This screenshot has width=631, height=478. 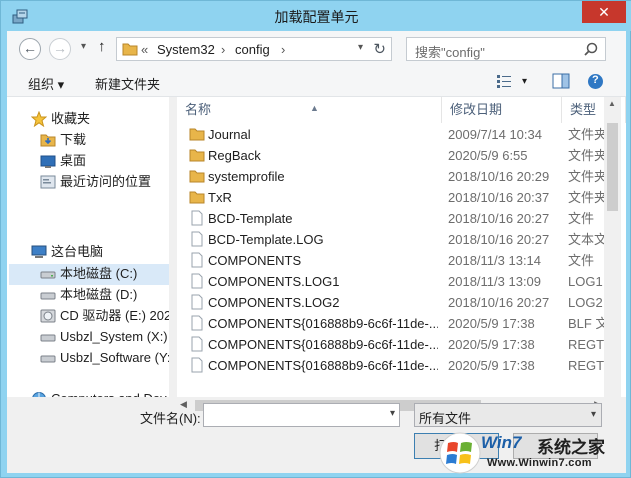 I want to click on address-dropdown: ▾, so click(x=360, y=47).